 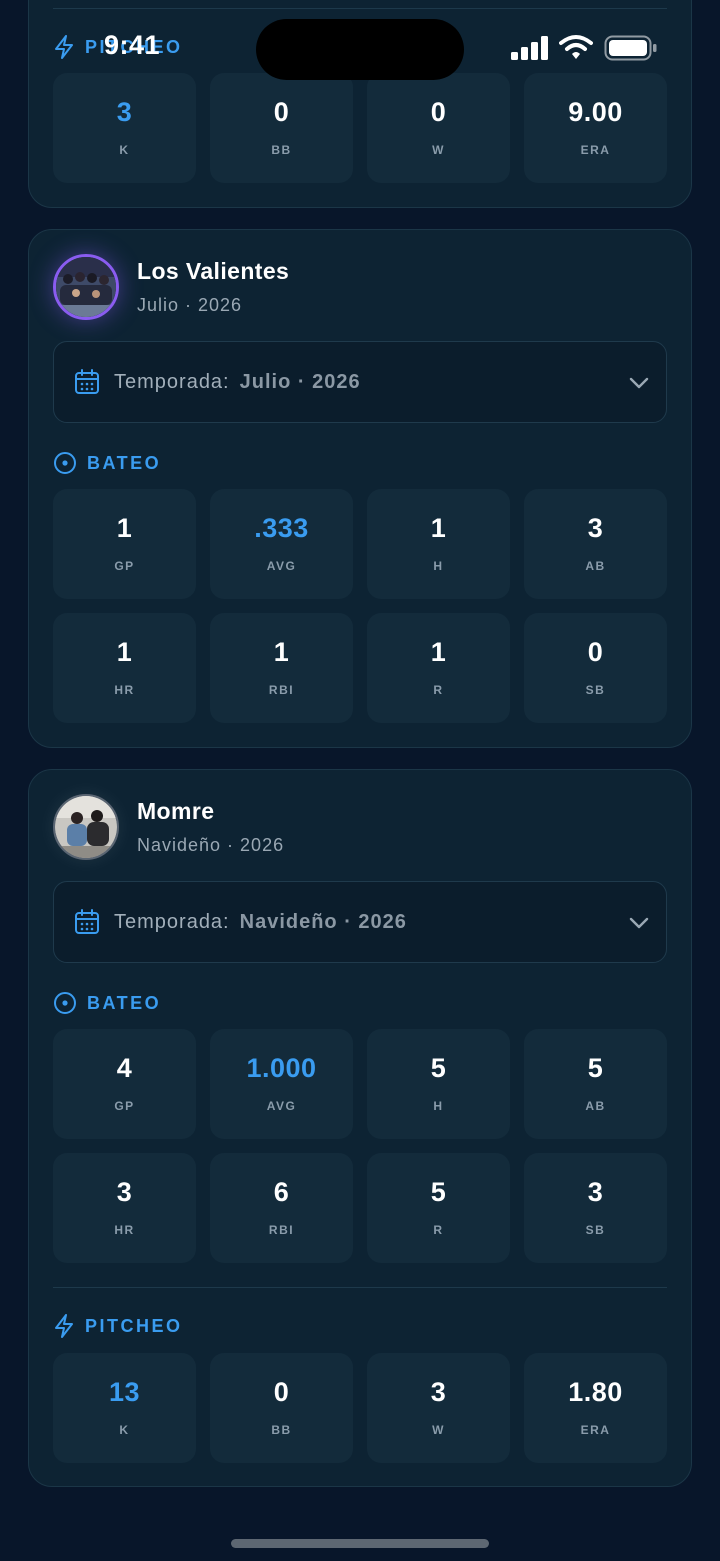 What do you see at coordinates (438, 544) in the screenshot?
I see `stat-h: 1H` at bounding box center [438, 544].